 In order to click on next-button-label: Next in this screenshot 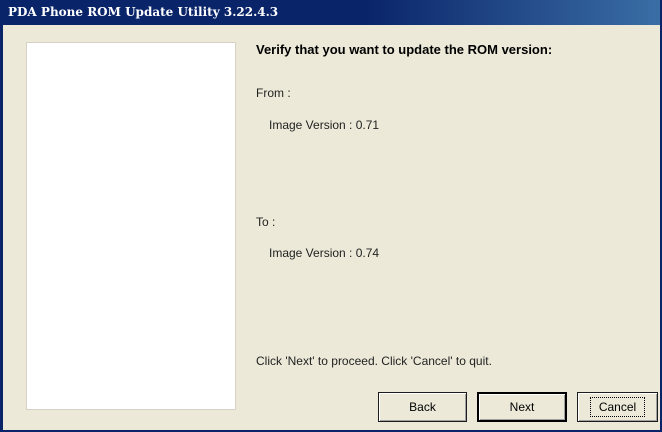, I will do `click(522, 407)`.